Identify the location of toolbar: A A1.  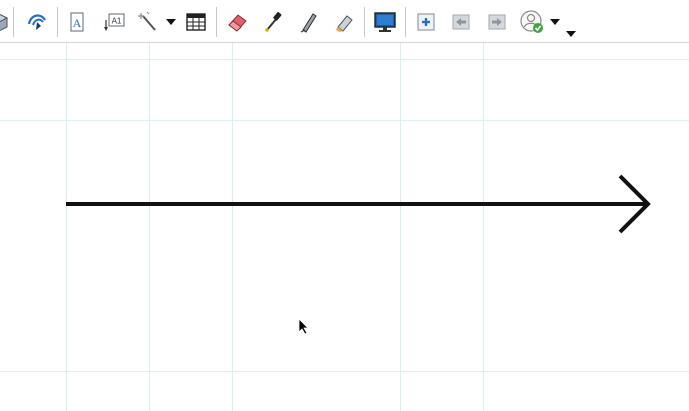
(344, 21).